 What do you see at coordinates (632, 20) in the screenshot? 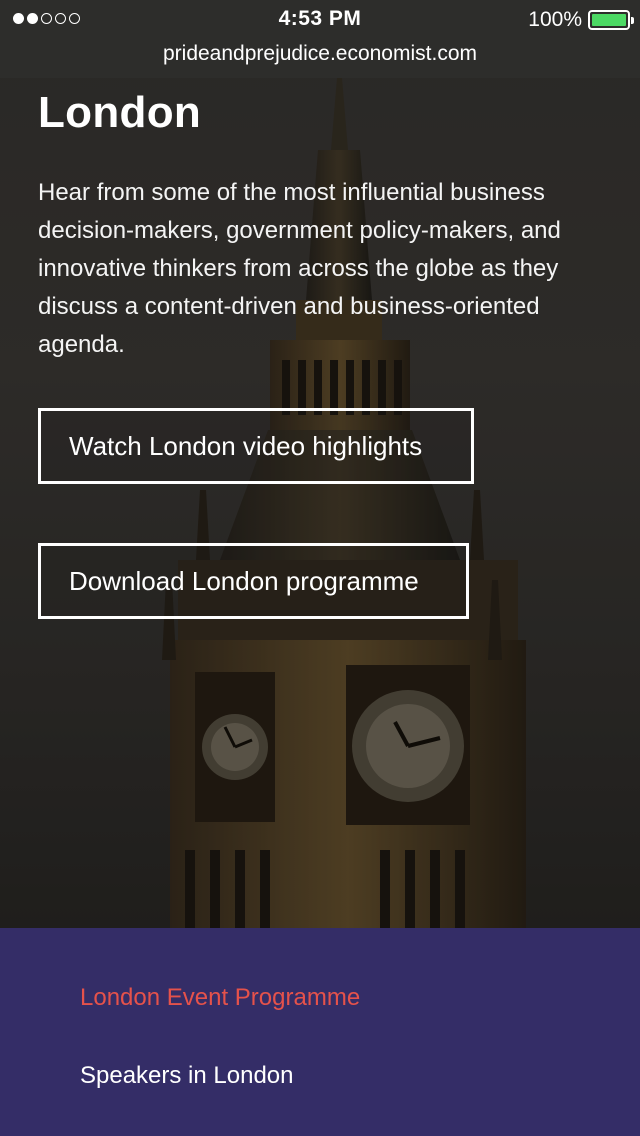
I see `battery-cap` at bounding box center [632, 20].